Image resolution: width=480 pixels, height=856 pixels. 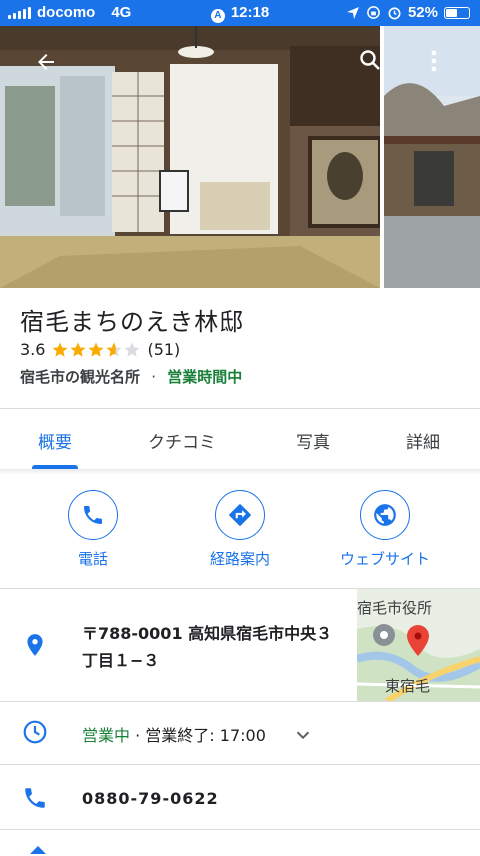 What do you see at coordinates (373, 12) in the screenshot?
I see `lock-rotation-icon` at bounding box center [373, 12].